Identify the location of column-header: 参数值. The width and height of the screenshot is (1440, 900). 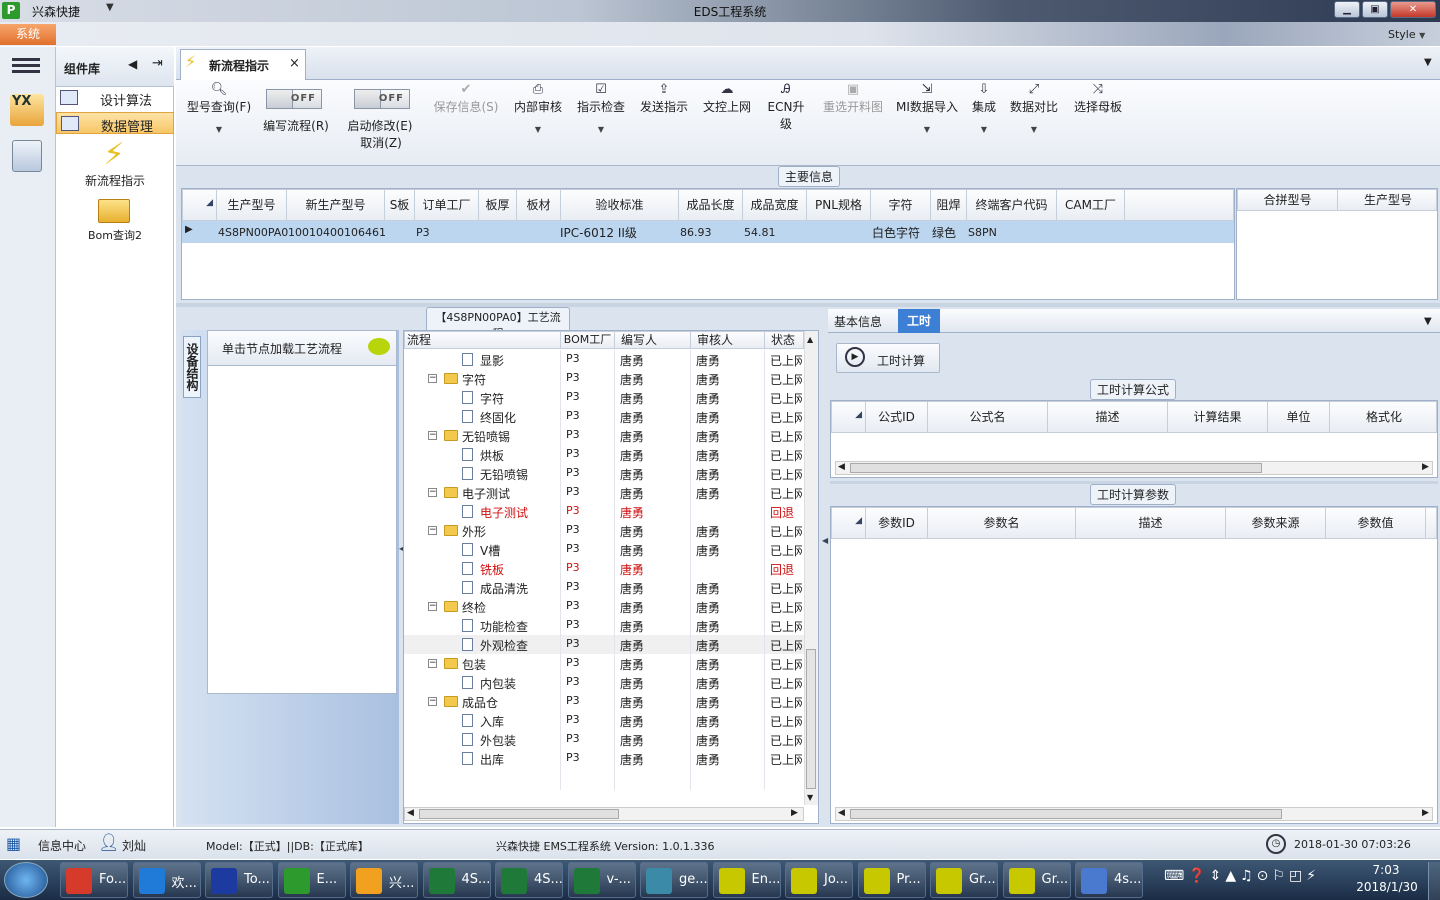
(1376, 523).